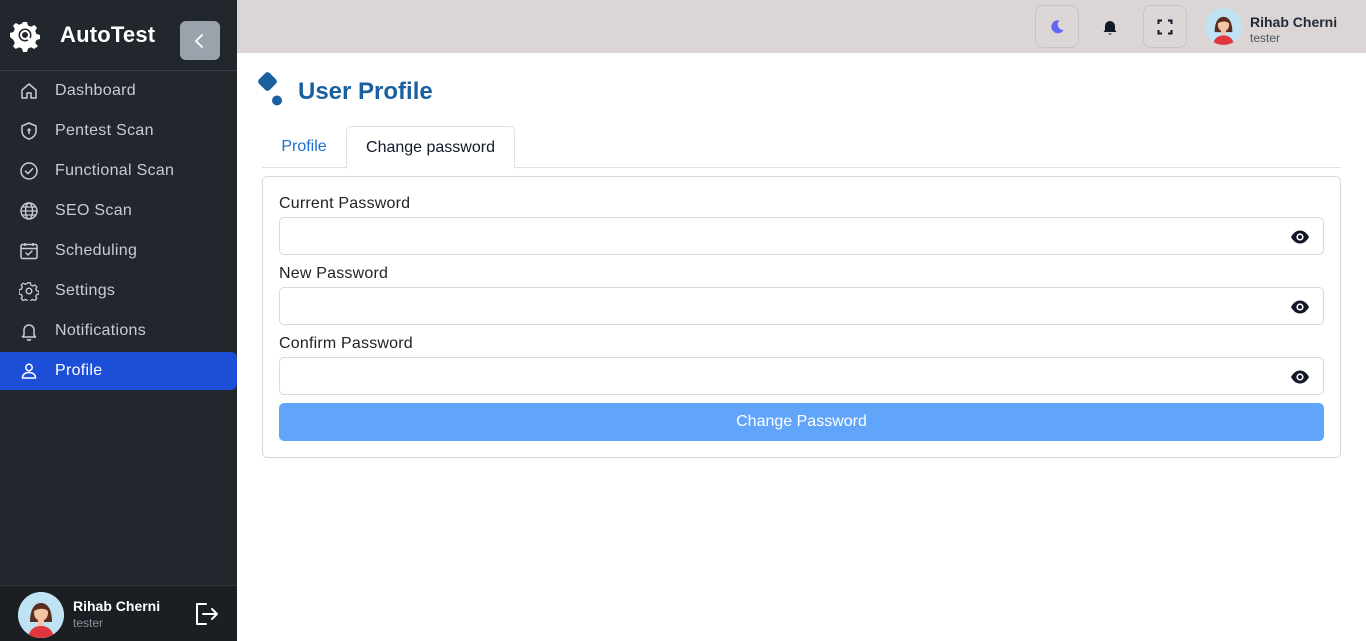  What do you see at coordinates (118, 291) in the screenshot?
I see `sidebar-item-settings: Settings` at bounding box center [118, 291].